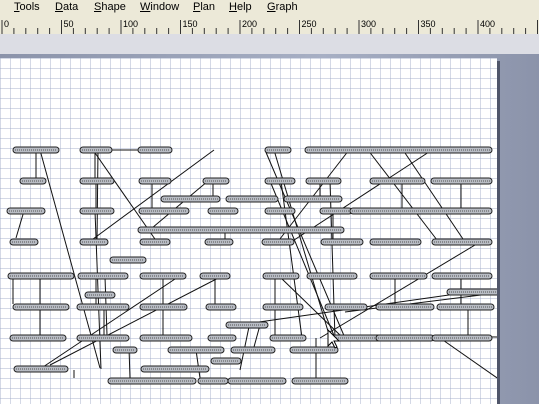 This screenshot has height=404, width=539. Describe the element at coordinates (27, 7) in the screenshot. I see `menu-tools: Tools` at that location.